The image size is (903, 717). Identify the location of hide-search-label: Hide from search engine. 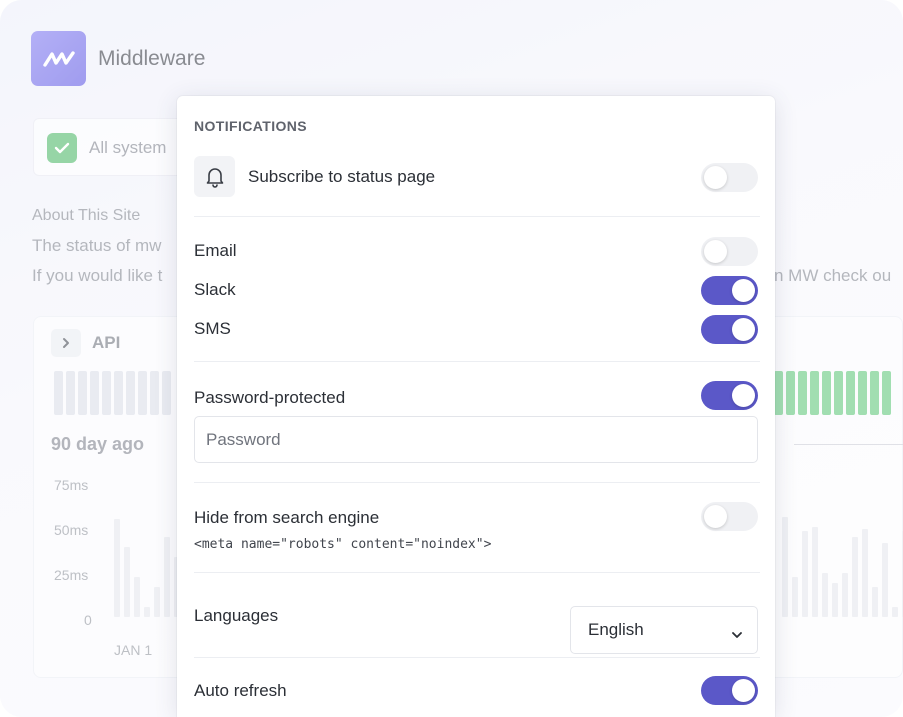
(287, 517).